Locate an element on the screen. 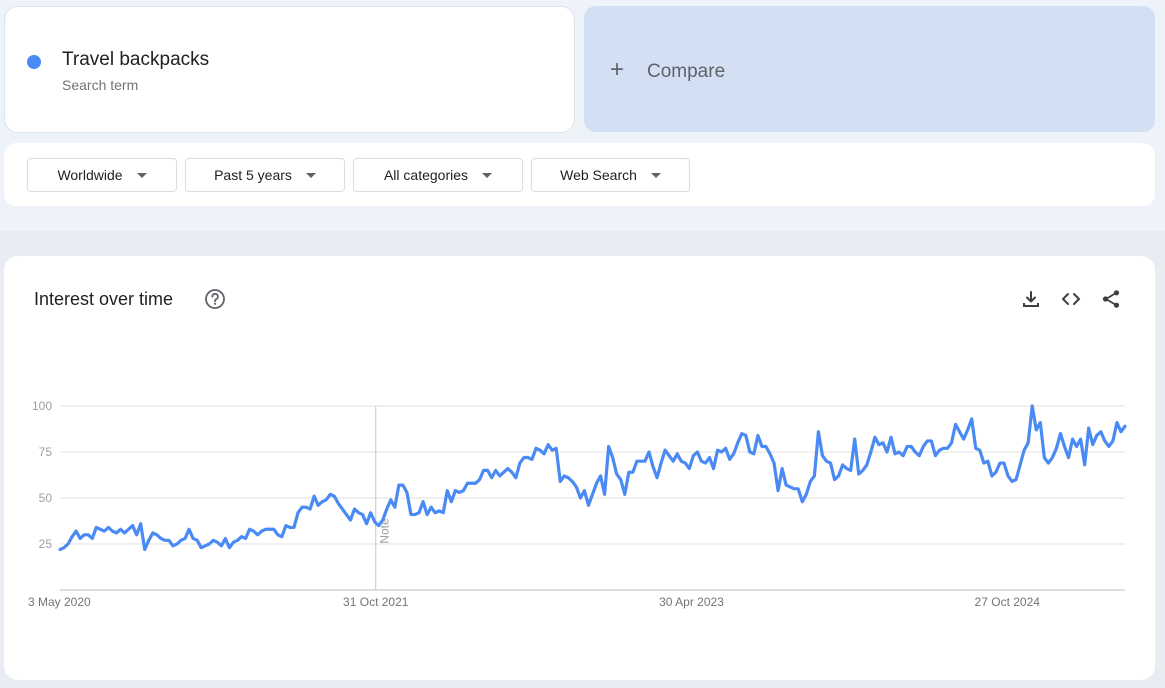 The image size is (1165, 688). search-type-filter-dropdown: Web Search is located at coordinates (610, 175).